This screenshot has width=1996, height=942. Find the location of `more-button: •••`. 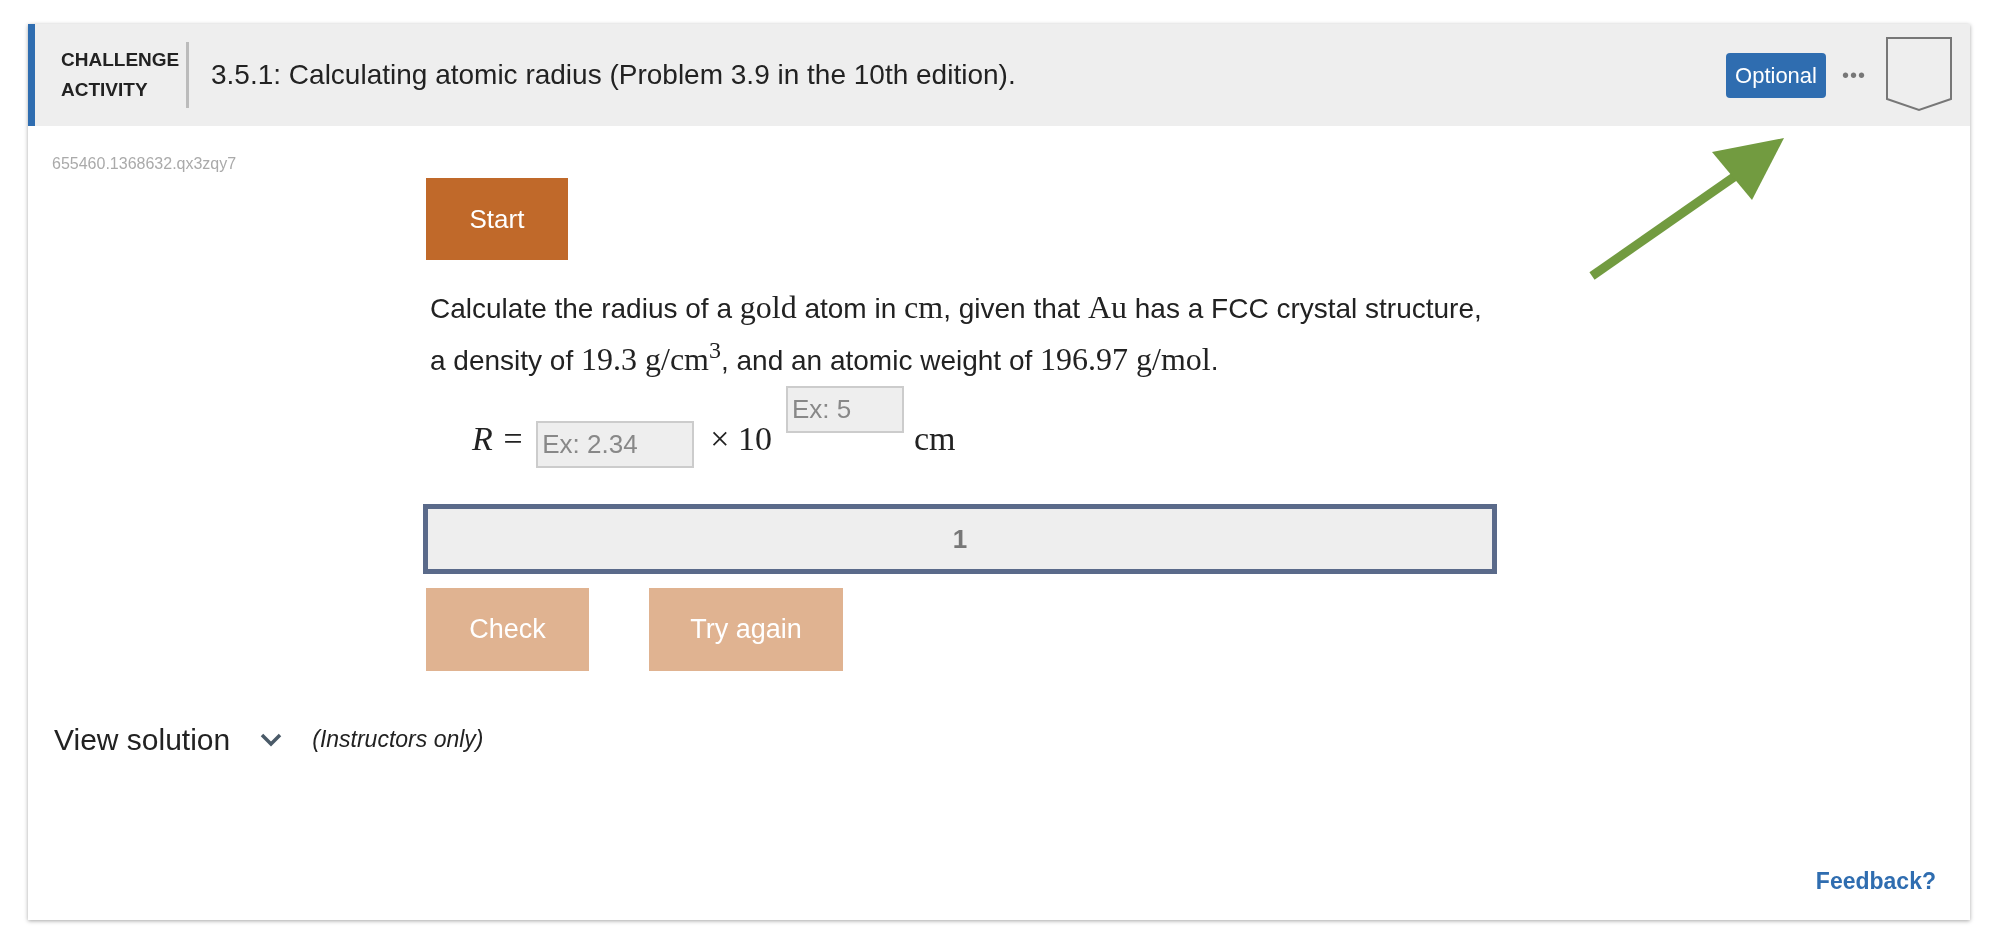

more-button: ••• is located at coordinates (1854, 75).